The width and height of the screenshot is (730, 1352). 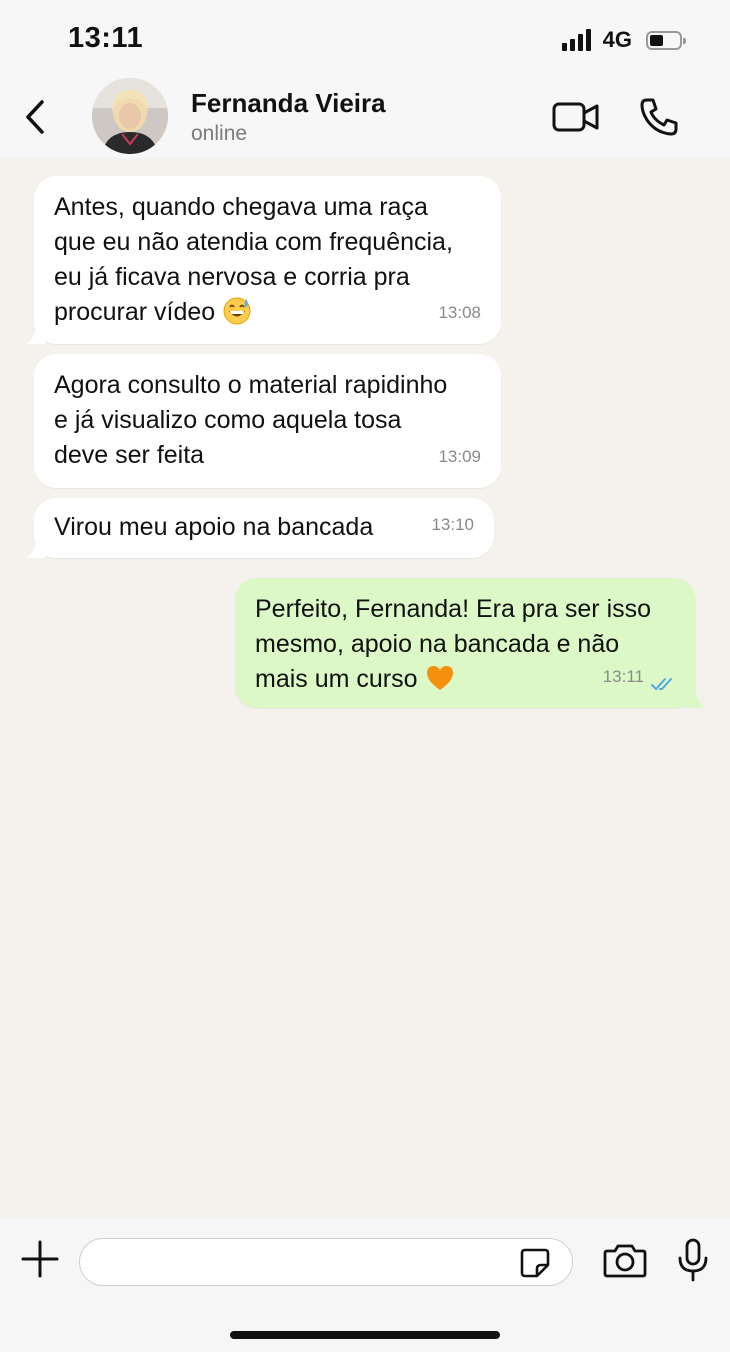 I want to click on camera-icon, so click(x=625, y=1260).